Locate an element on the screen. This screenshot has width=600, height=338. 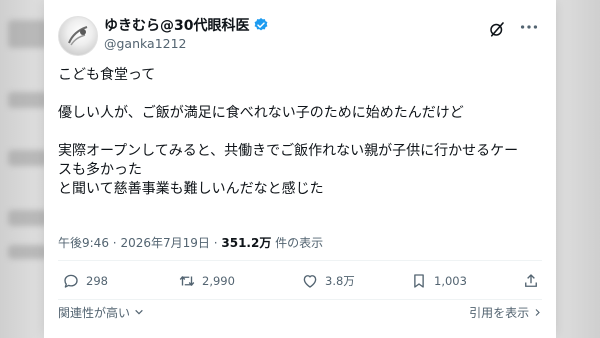
bookmark-count: 1,003 is located at coordinates (450, 281).